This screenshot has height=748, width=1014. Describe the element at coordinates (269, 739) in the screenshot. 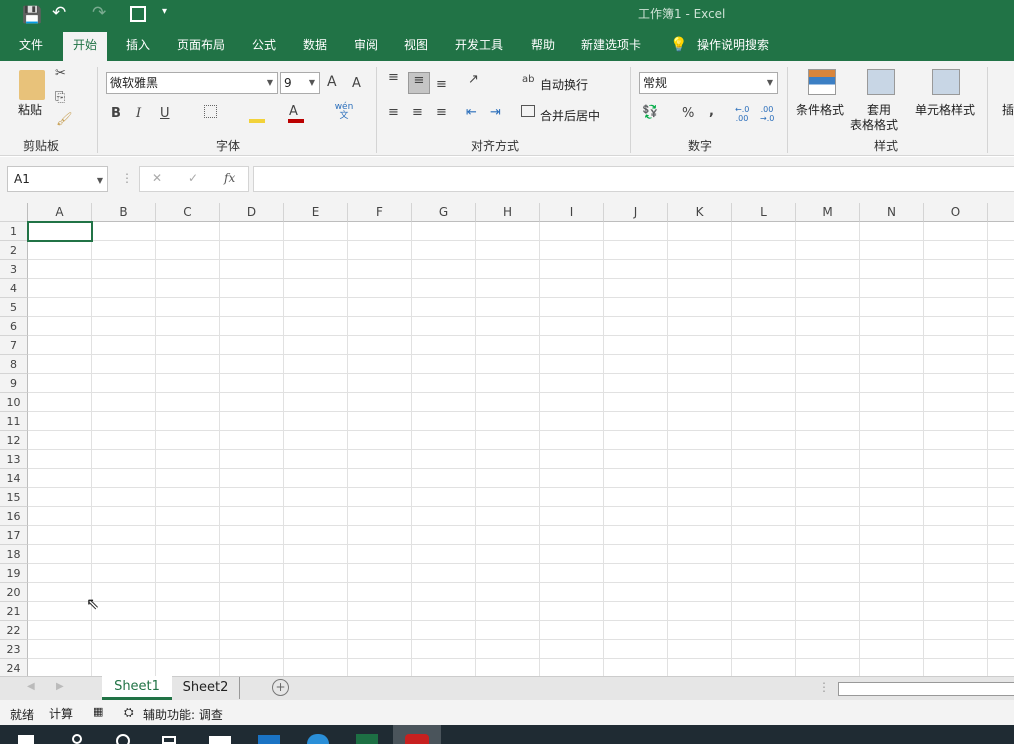

I see `outlook-icon` at that location.